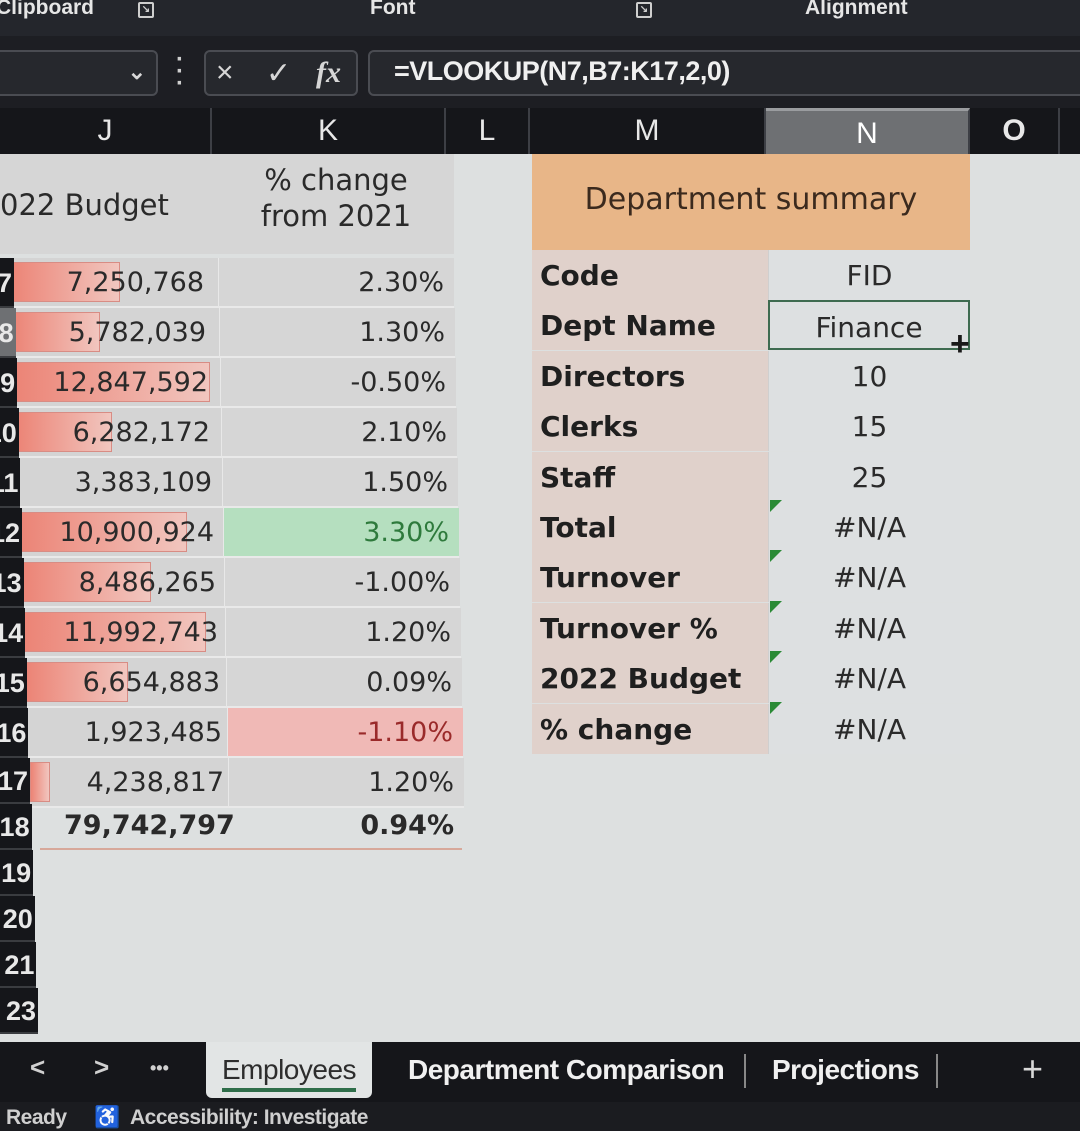 This screenshot has width=1080, height=1131. I want to click on change-cell: 2.30%, so click(336, 283).